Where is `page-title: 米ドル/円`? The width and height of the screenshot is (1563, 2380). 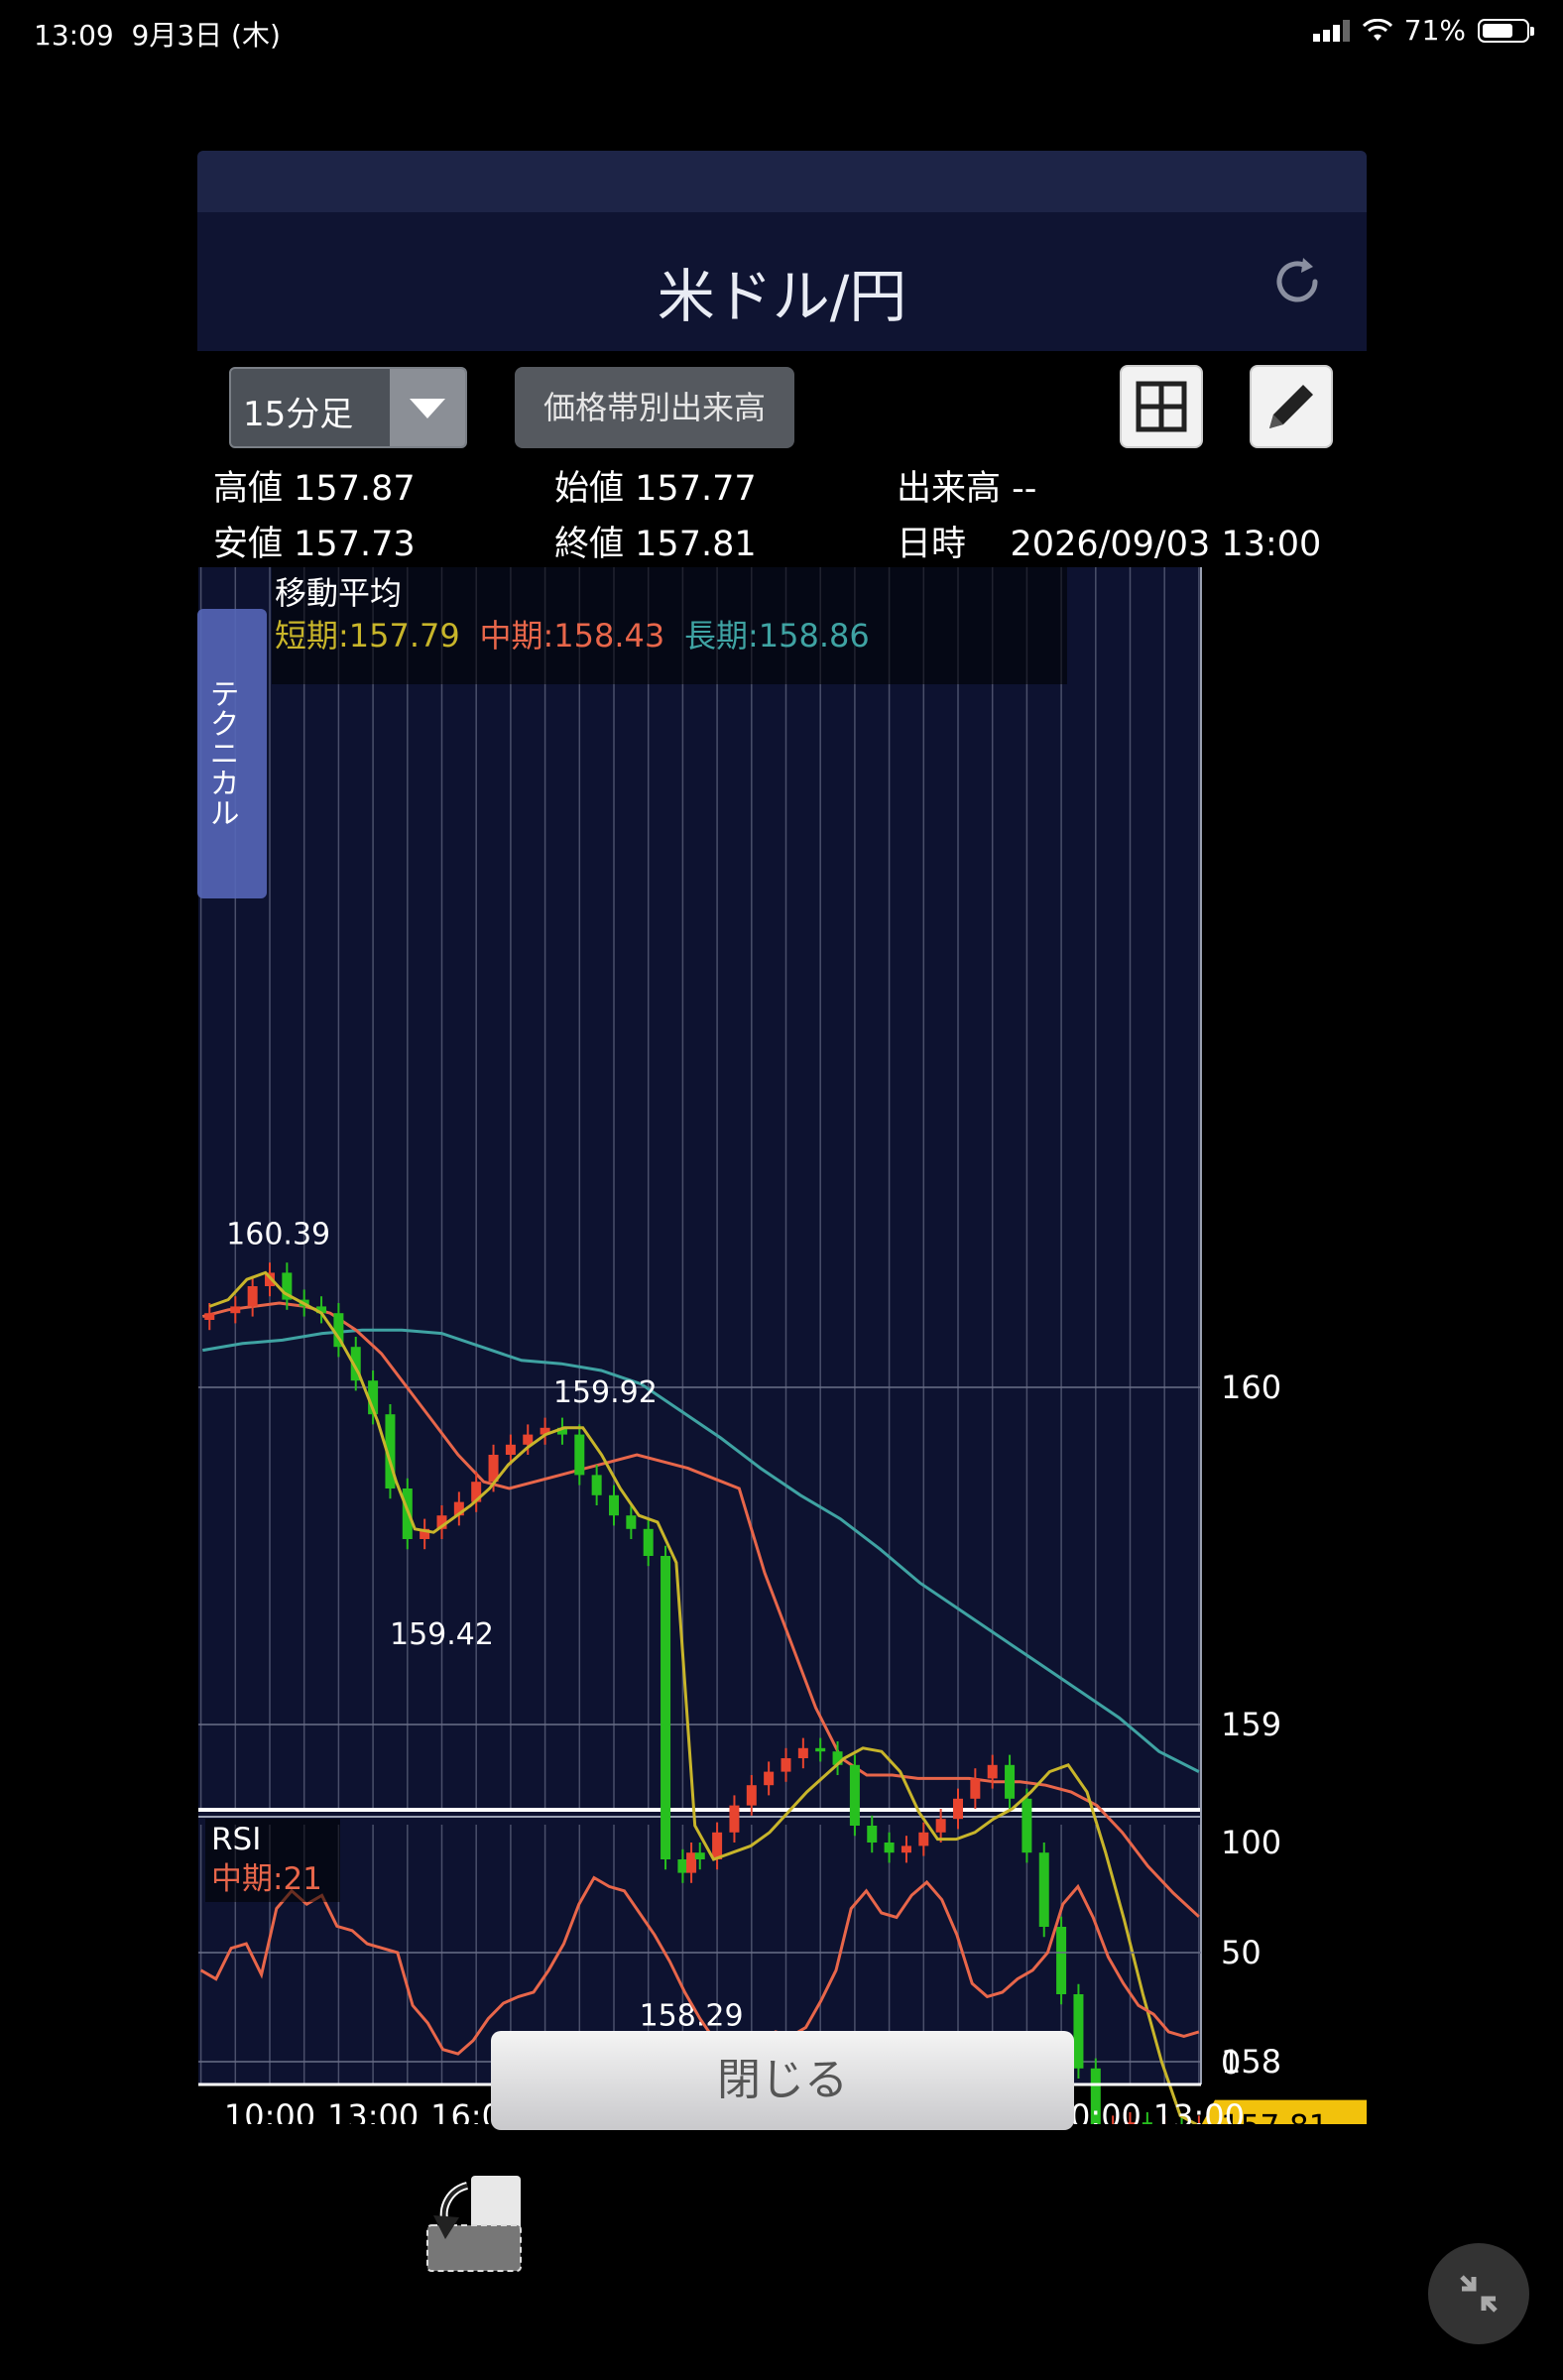
page-title: 米ドル/円 is located at coordinates (782, 296).